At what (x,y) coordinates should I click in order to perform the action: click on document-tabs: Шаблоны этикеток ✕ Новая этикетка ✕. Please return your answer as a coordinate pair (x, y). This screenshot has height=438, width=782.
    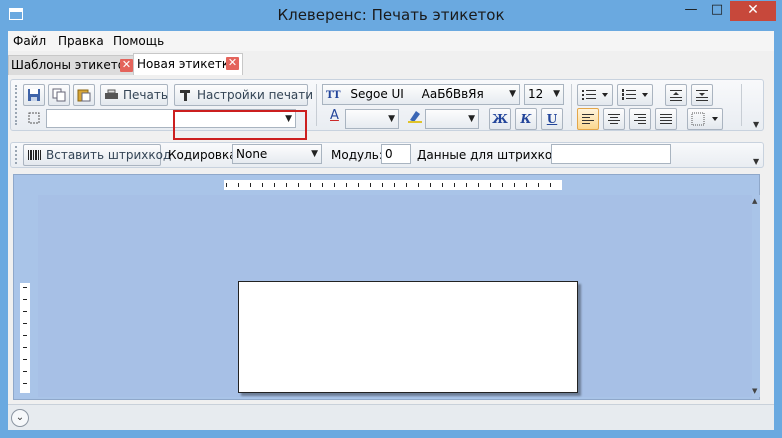
    Looking at the image, I should click on (391, 64).